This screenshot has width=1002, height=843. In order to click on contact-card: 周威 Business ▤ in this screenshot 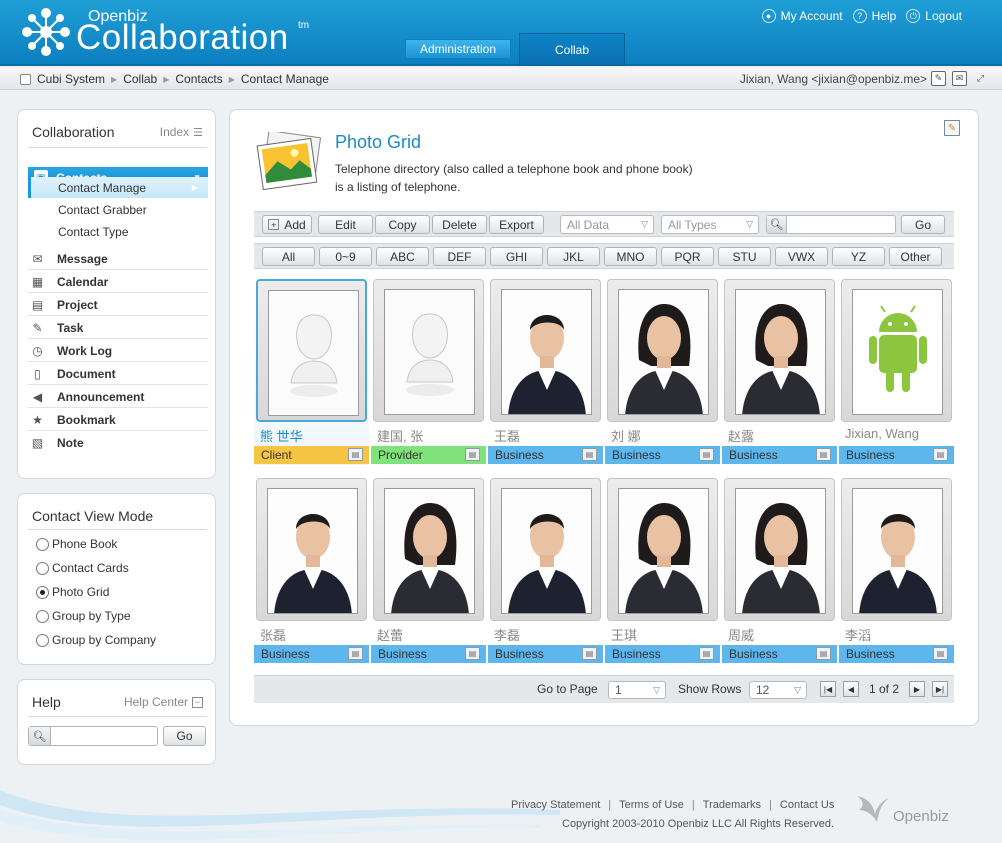, I will do `click(779, 570)`.